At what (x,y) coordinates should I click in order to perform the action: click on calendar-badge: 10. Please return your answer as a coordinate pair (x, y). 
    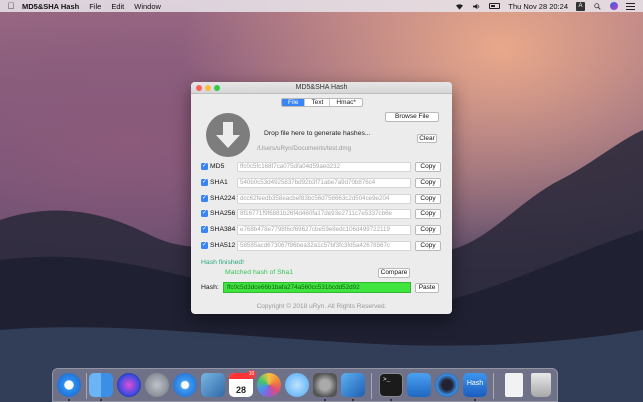
    Looking at the image, I should click on (251, 374).